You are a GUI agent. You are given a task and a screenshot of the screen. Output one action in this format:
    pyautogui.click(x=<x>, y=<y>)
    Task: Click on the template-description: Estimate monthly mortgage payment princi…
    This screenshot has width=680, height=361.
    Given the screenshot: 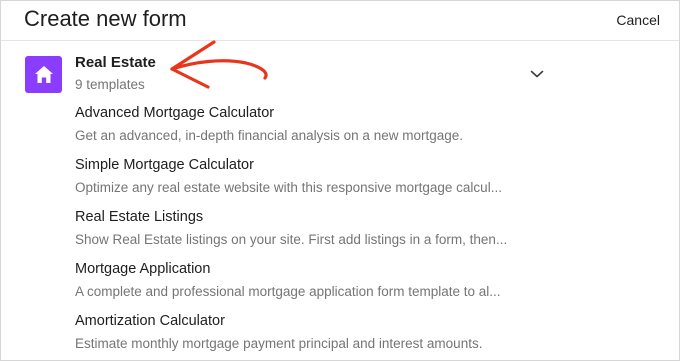 What is the action you would take?
    pyautogui.click(x=279, y=343)
    